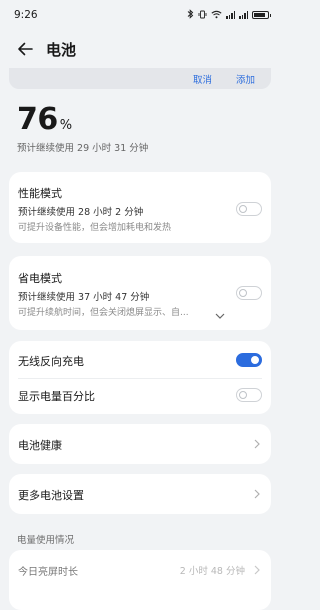 This screenshot has width=320, height=610. What do you see at coordinates (140, 444) in the screenshot?
I see `battery-health-row: 电池健康` at bounding box center [140, 444].